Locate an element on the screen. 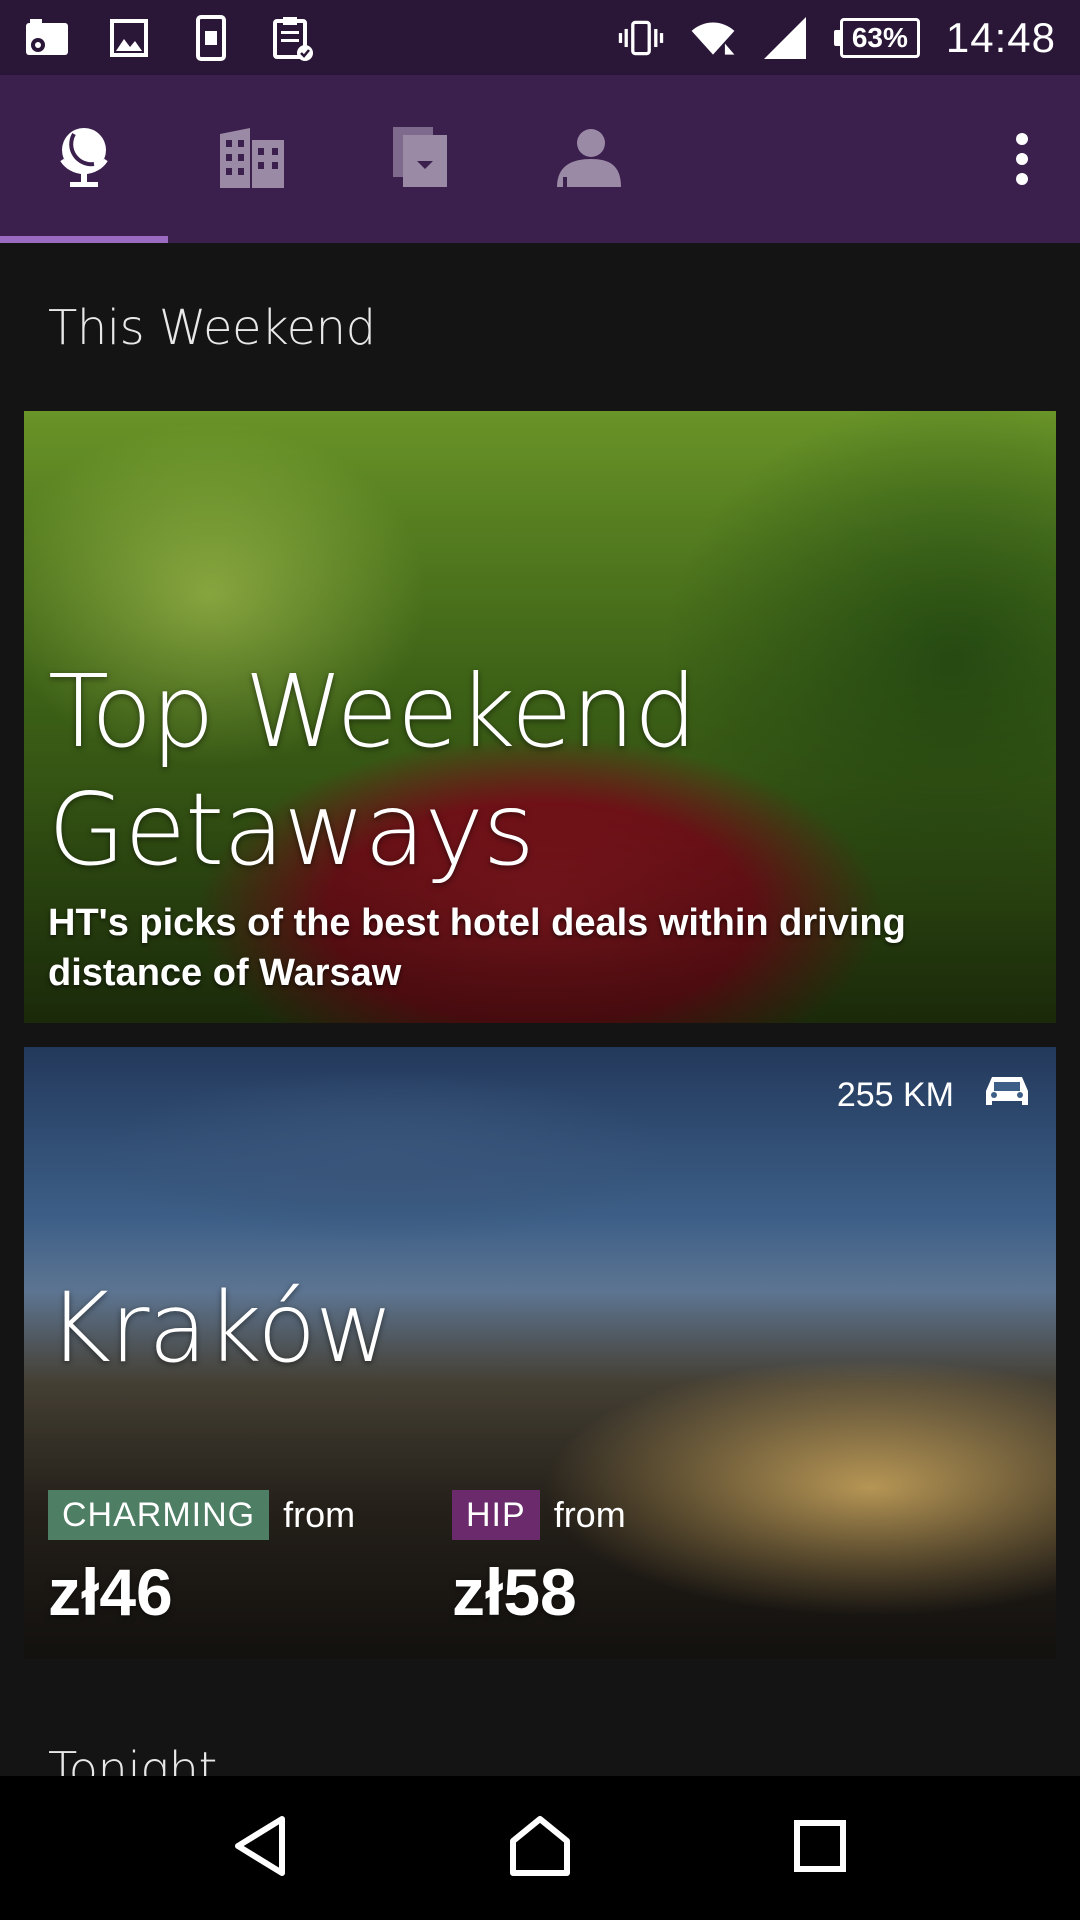 The width and height of the screenshot is (1080, 1920). recents-icon is located at coordinates (820, 1848).